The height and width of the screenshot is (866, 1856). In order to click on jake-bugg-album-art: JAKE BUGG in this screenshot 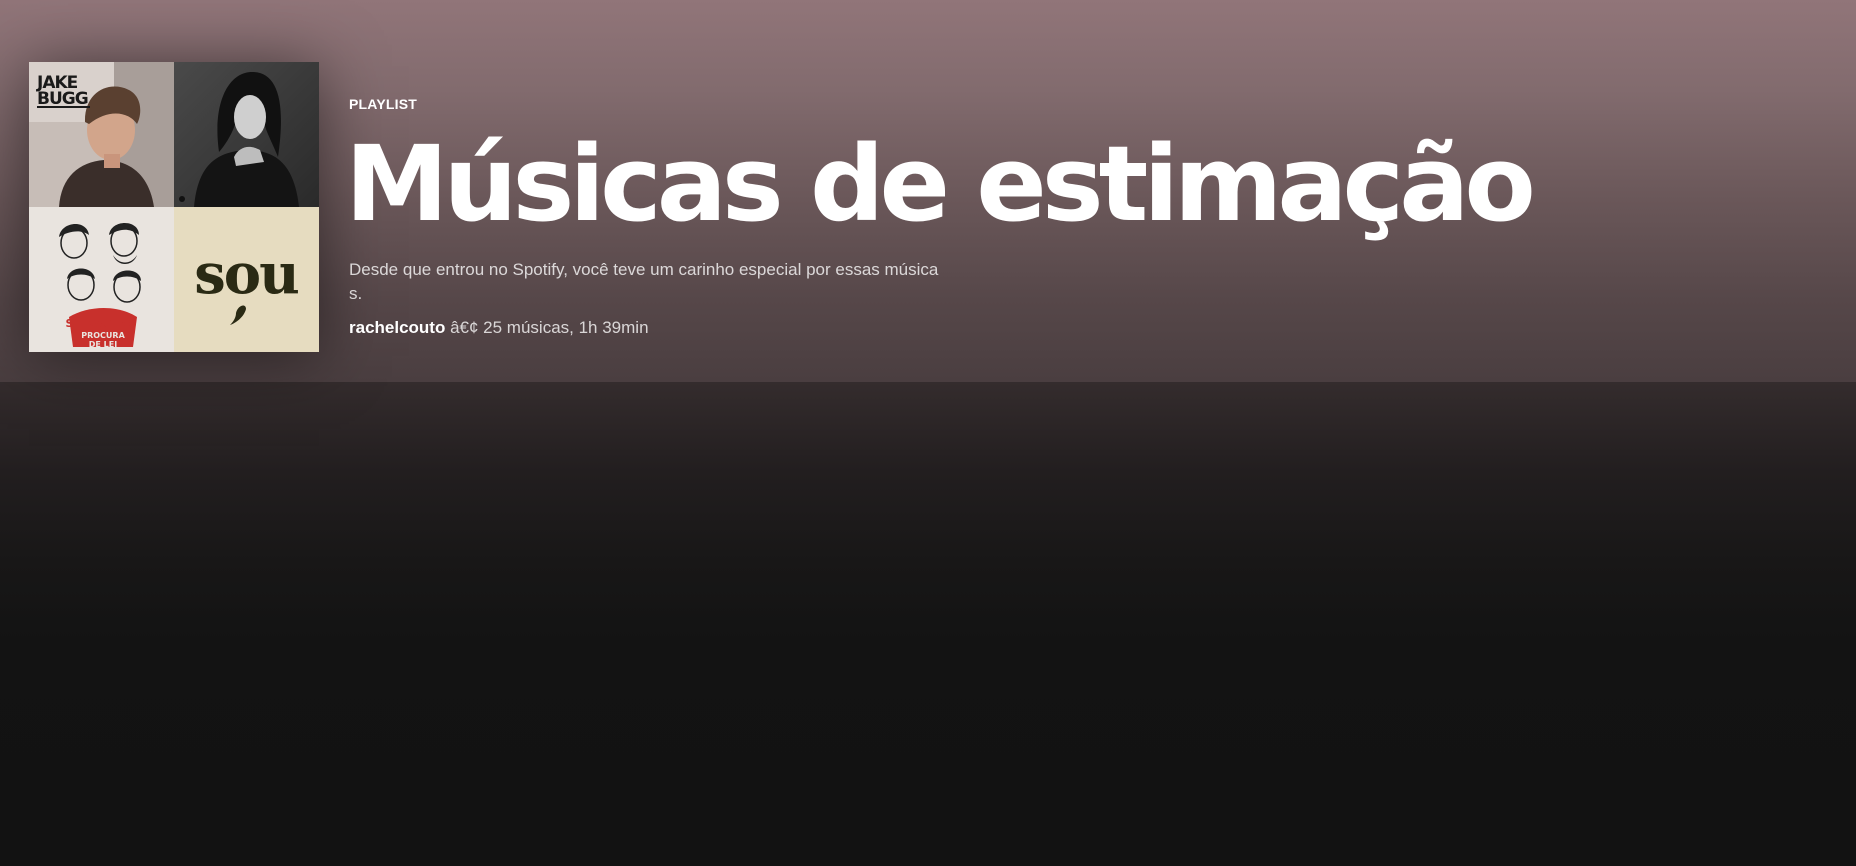, I will do `click(101, 134)`.